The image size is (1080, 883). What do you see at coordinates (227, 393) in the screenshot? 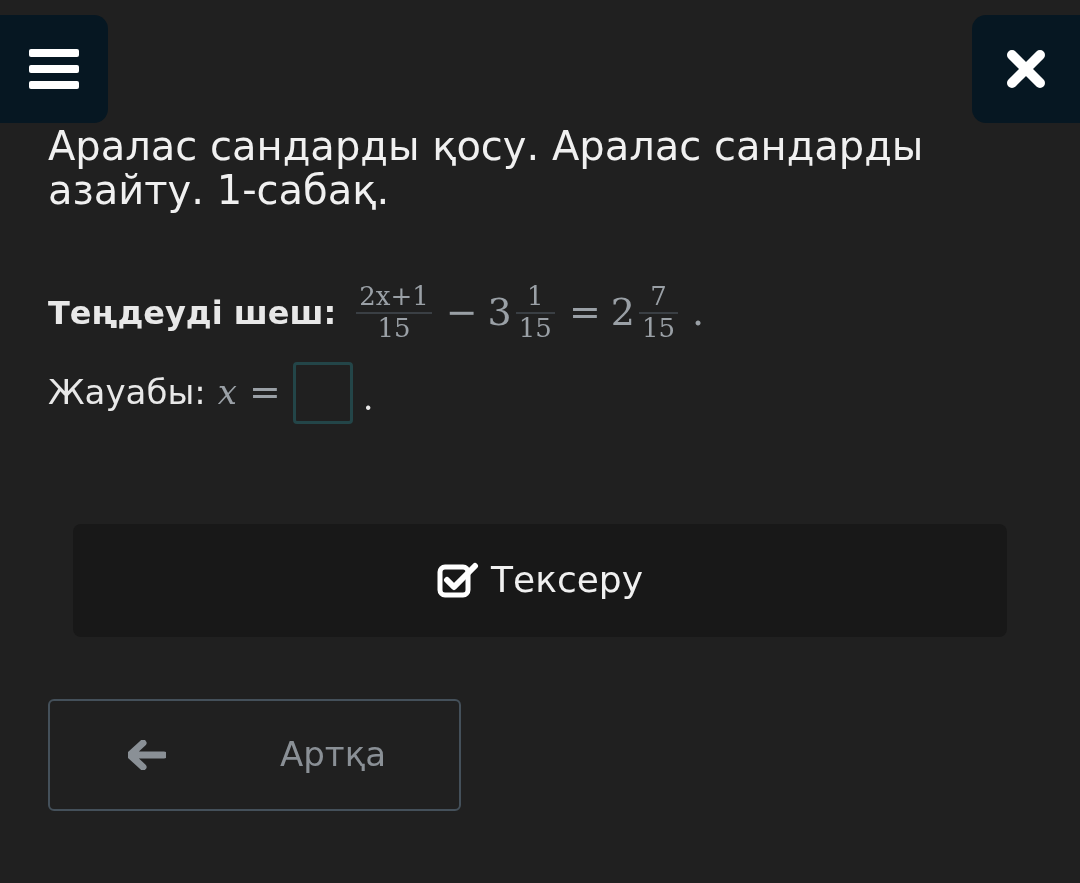
I see `math-variable: x` at bounding box center [227, 393].